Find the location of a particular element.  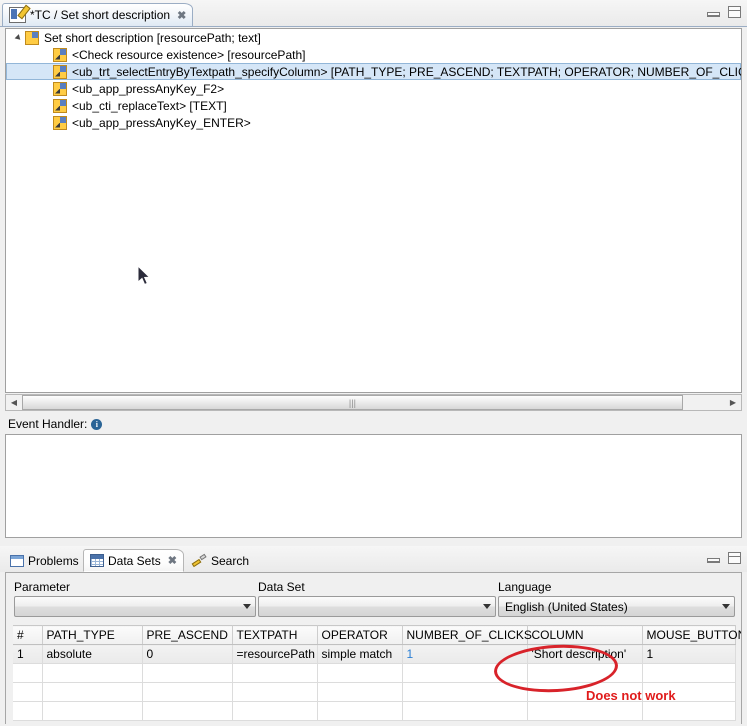

language-dropdown: English (United States) is located at coordinates (616, 606).